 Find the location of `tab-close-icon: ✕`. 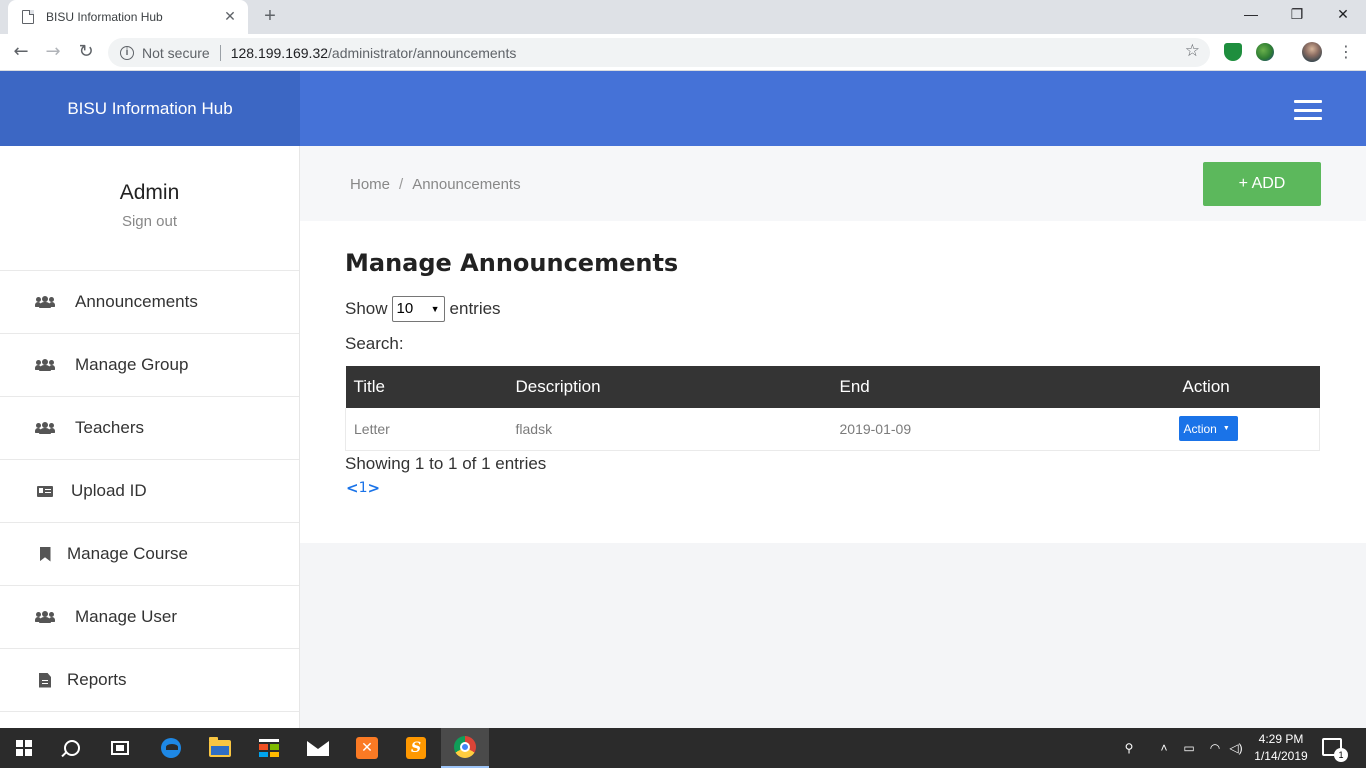

tab-close-icon: ✕ is located at coordinates (230, 17).